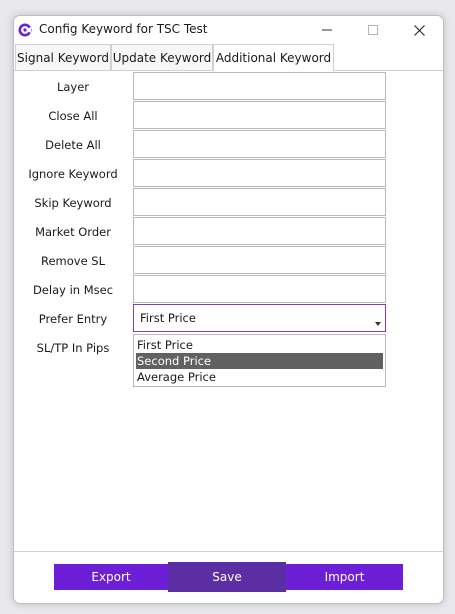  I want to click on delay-in-msec-label: Delay in Msec, so click(73, 290).